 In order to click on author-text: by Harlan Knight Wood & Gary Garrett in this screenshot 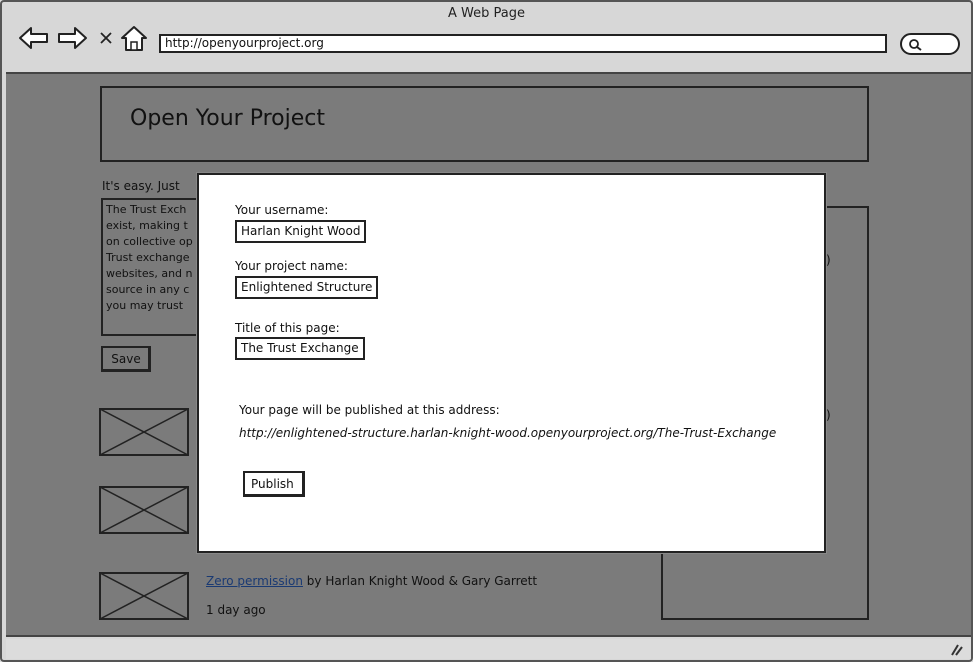, I will do `click(420, 581)`.